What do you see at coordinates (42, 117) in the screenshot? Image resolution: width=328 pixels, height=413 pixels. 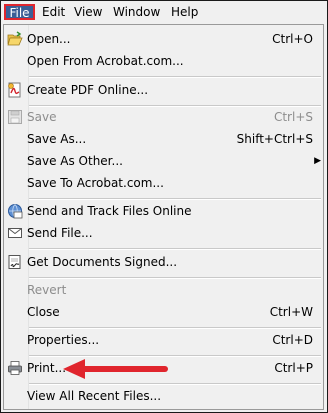 I see `menu-item-label: Save` at bounding box center [42, 117].